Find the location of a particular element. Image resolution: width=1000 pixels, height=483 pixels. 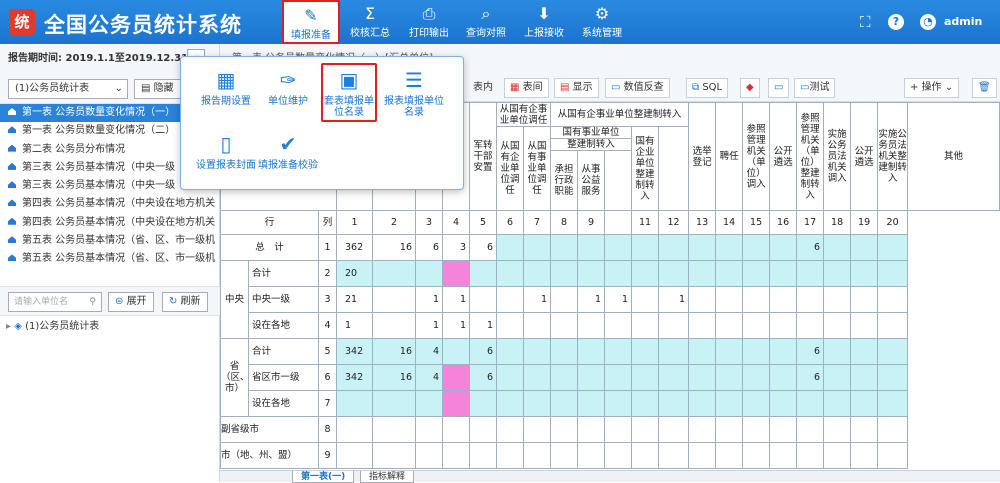

table-set-select: (1)公务员统计表 ⌄ is located at coordinates (68, 89).